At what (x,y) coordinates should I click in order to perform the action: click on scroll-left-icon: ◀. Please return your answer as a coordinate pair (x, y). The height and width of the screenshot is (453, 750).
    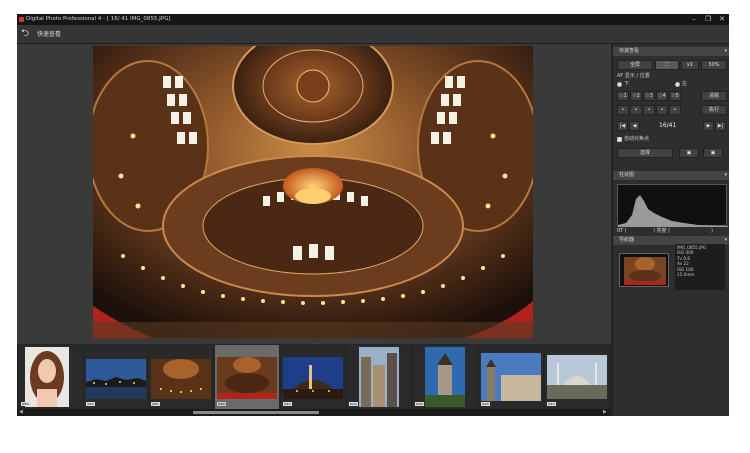
    Looking at the image, I should click on (21, 412).